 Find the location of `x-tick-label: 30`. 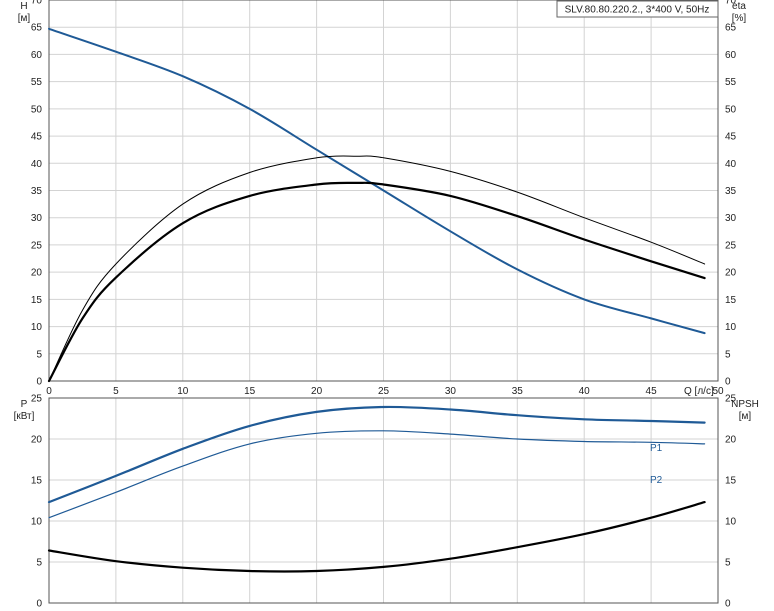

x-tick-label: 30 is located at coordinates (451, 391).